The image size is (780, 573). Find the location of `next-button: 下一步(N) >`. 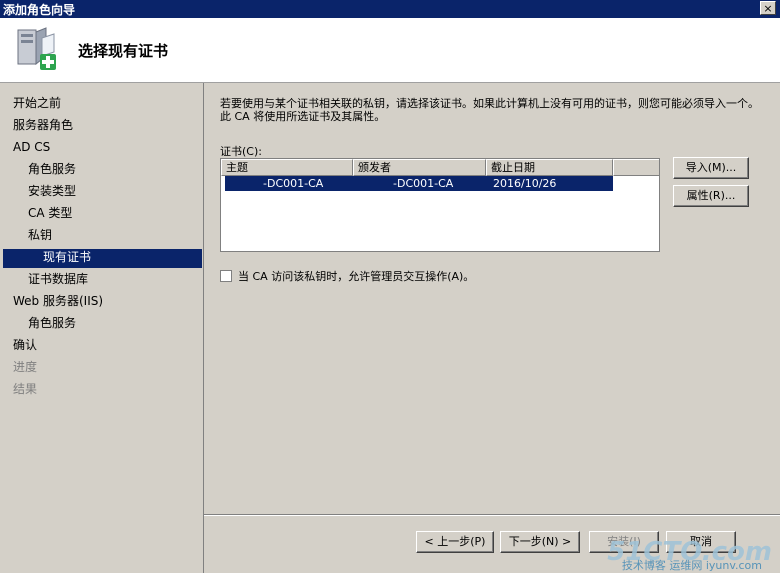

next-button: 下一步(N) > is located at coordinates (540, 542).